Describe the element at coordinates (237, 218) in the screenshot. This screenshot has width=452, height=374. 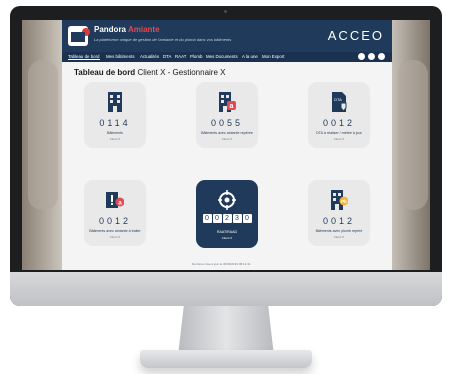
I see `counter-digit: 3` at that location.